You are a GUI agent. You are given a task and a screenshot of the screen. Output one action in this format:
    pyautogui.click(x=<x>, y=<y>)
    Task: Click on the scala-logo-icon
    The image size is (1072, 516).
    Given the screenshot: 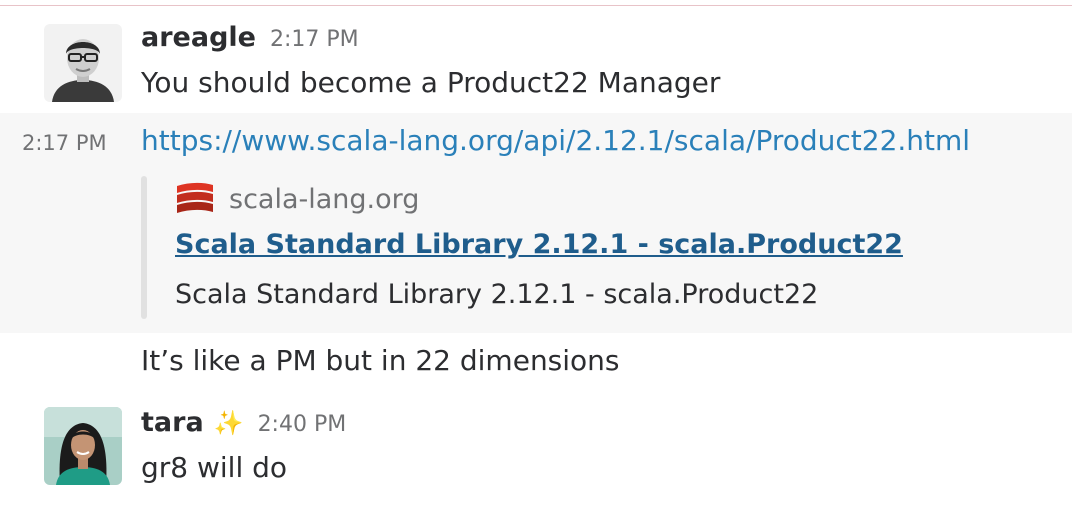 What is the action you would take?
    pyautogui.click(x=195, y=199)
    